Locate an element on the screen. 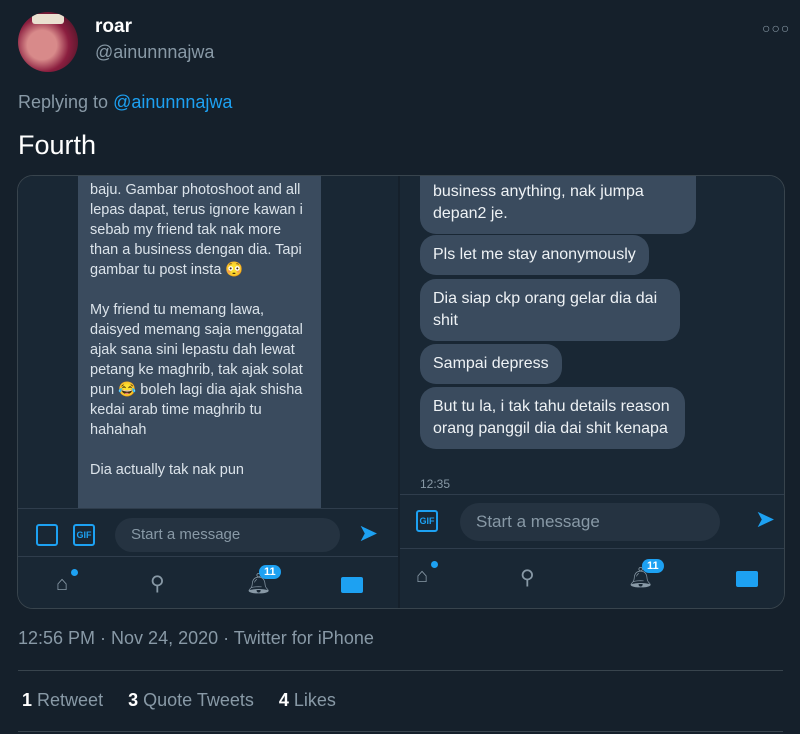  image-icon is located at coordinates (47, 535).